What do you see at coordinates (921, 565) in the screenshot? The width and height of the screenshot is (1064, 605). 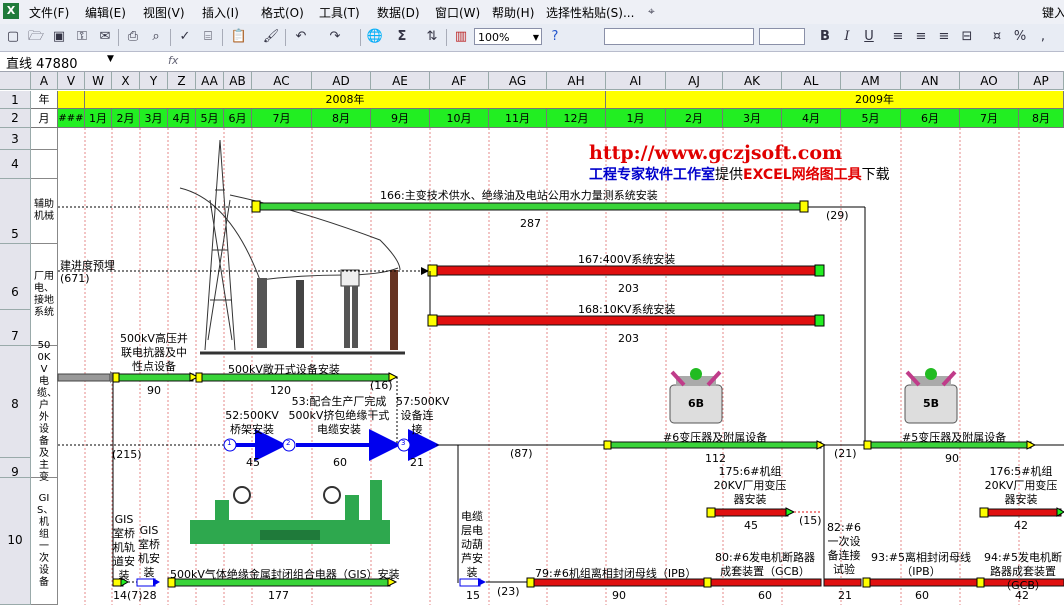 I see `task-label: 93:#5离相封闭母线（IPB）` at bounding box center [921, 565].